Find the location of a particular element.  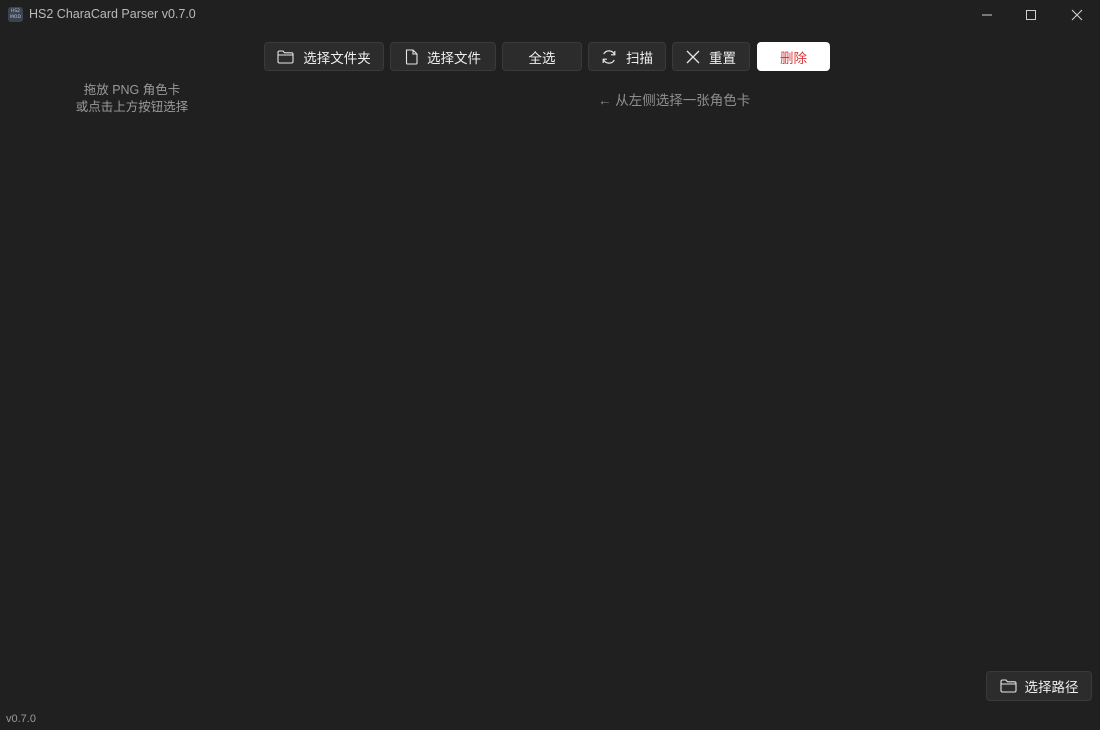

drop-hint-line2: 或点击上方按钮选择 is located at coordinates (132, 107).